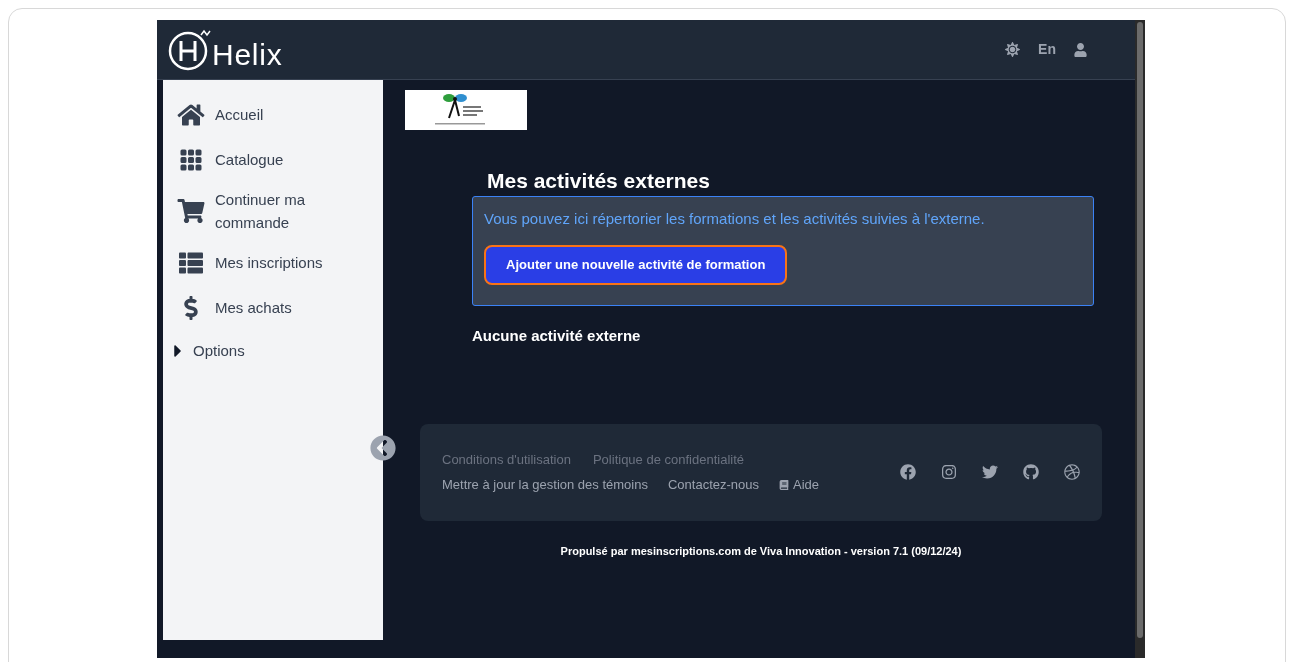 Image resolution: width=1294 pixels, height=662 pixels. I want to click on collapse-icon, so click(383, 448).